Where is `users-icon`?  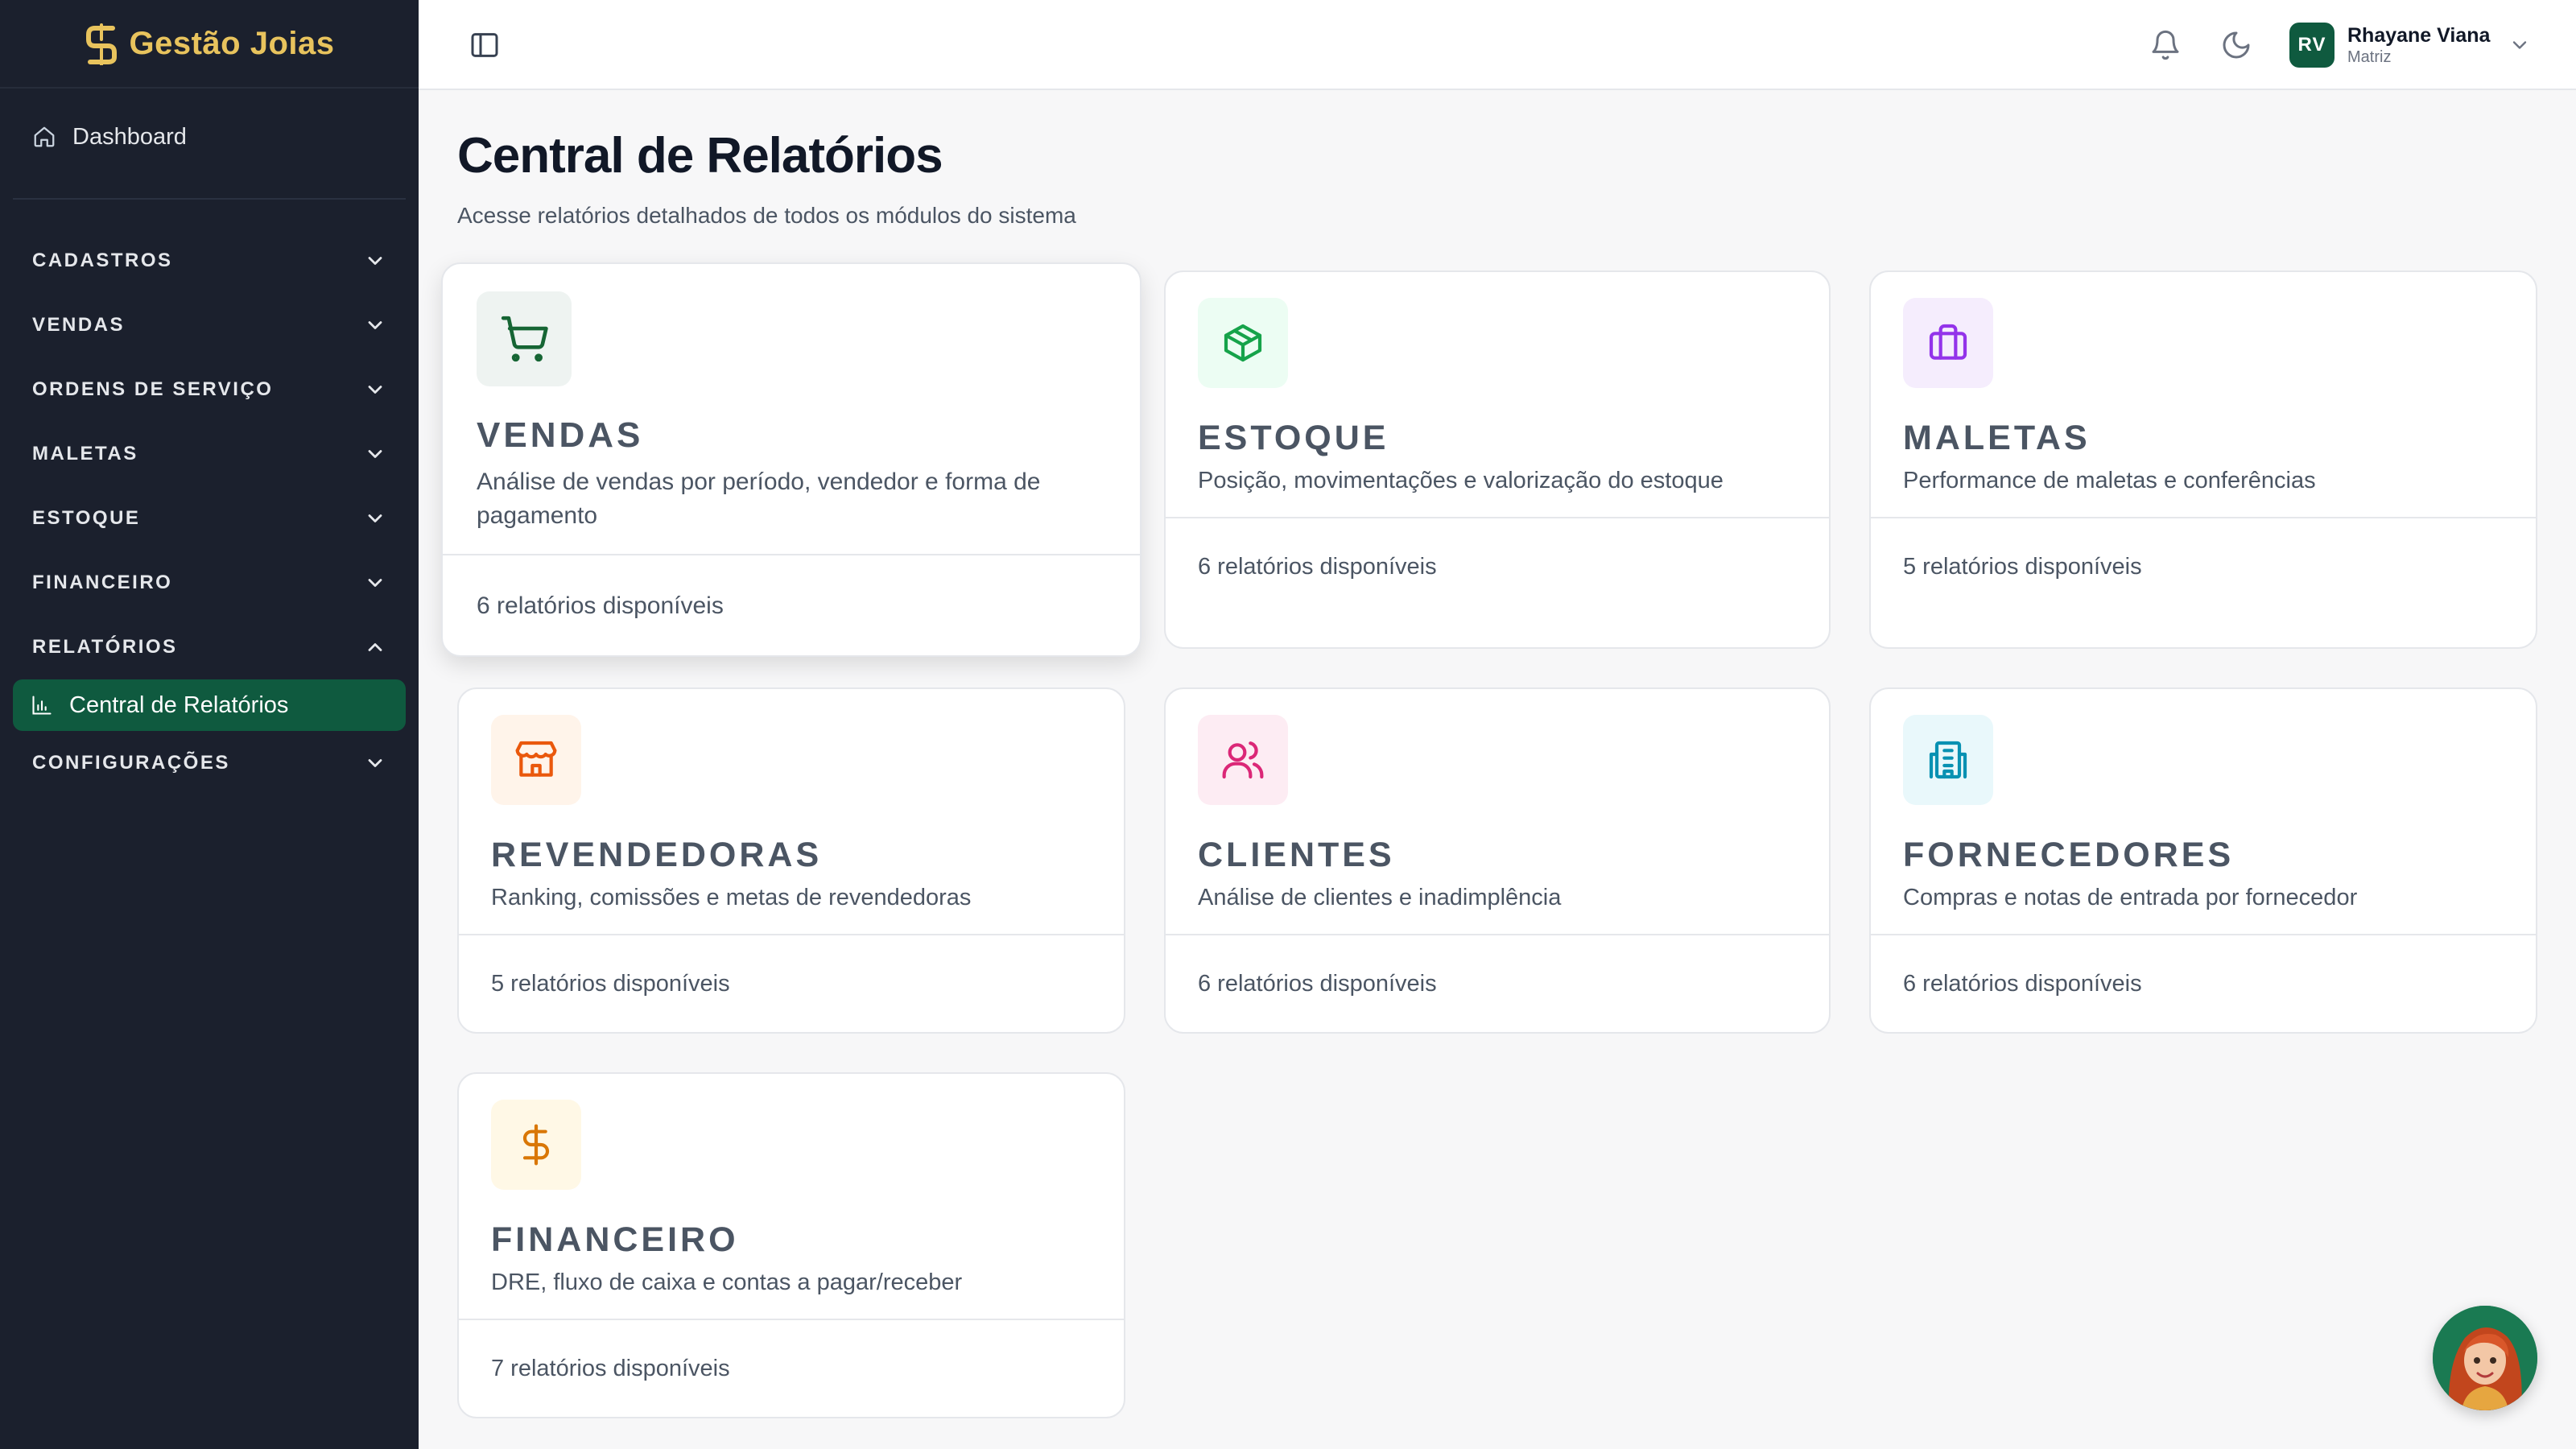 users-icon is located at coordinates (1243, 760).